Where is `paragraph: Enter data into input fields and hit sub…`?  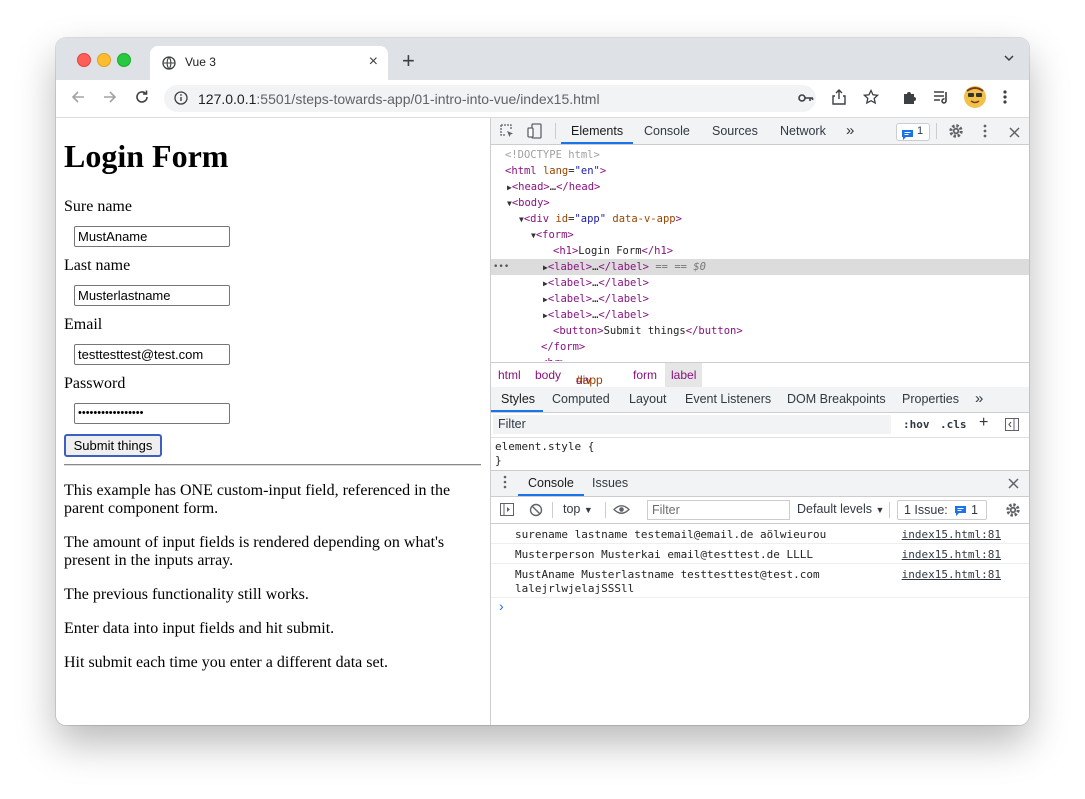
paragraph: Enter data into input fields and hit sub… is located at coordinates (199, 628).